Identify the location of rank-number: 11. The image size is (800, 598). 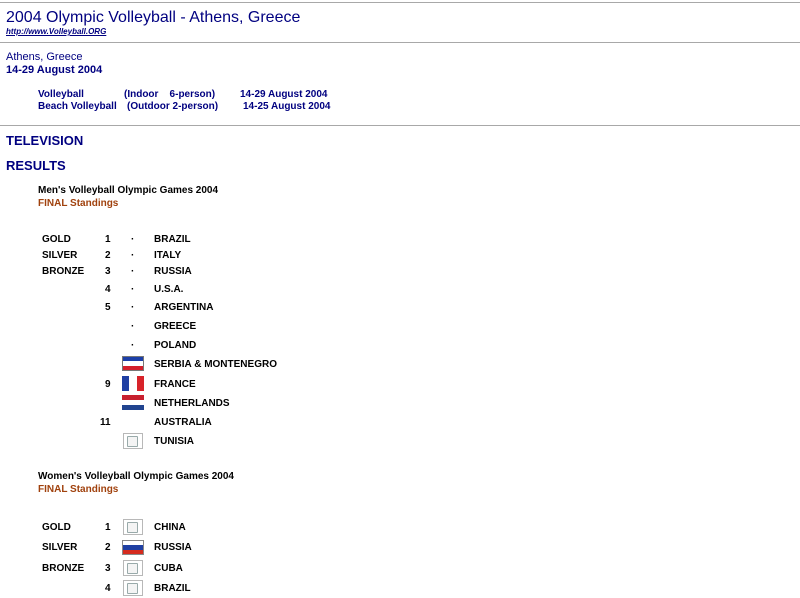
(105, 422).